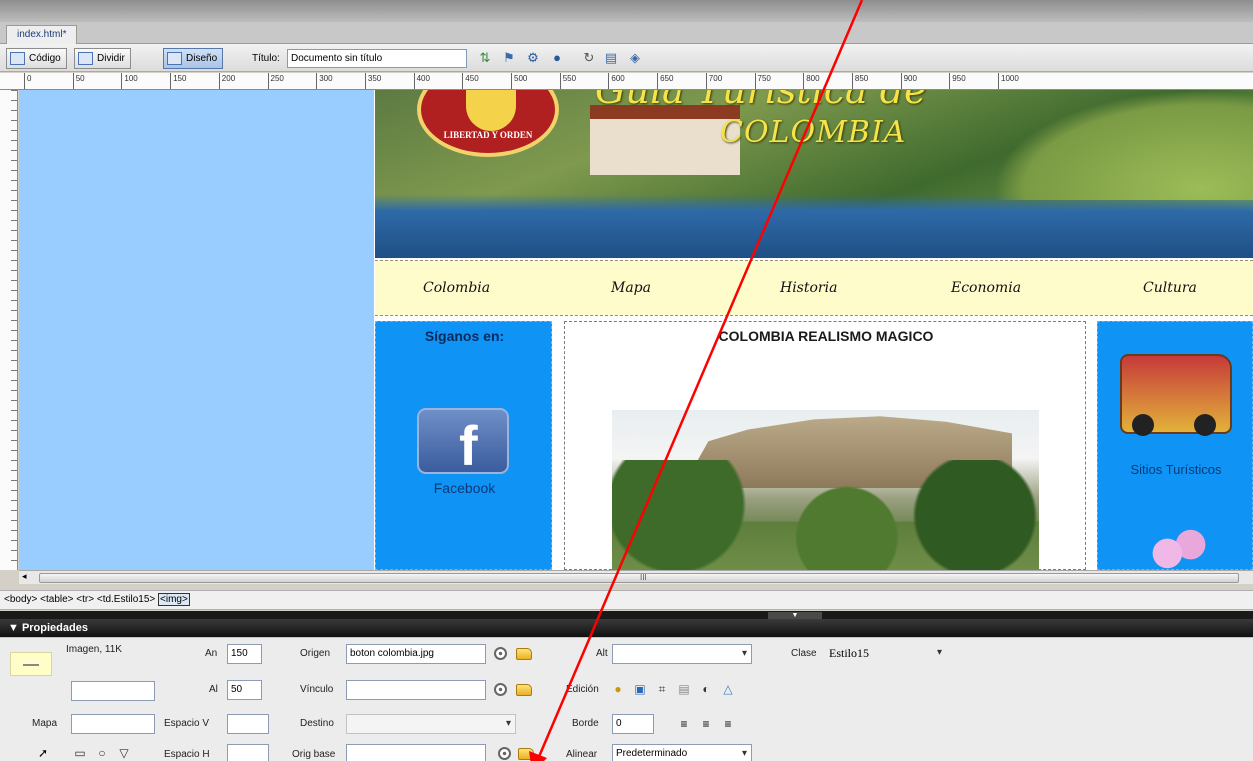 This screenshot has width=1253, height=761. Describe the element at coordinates (640, 689) in the screenshot. I see `edit-settings-icon: ▣` at that location.